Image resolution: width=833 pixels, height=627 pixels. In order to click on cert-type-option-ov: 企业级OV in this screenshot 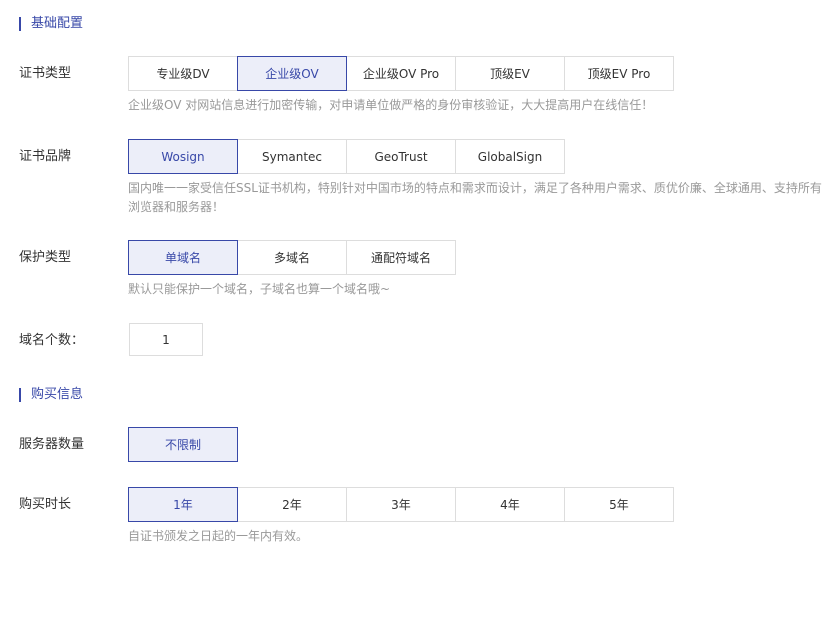, I will do `click(292, 73)`.